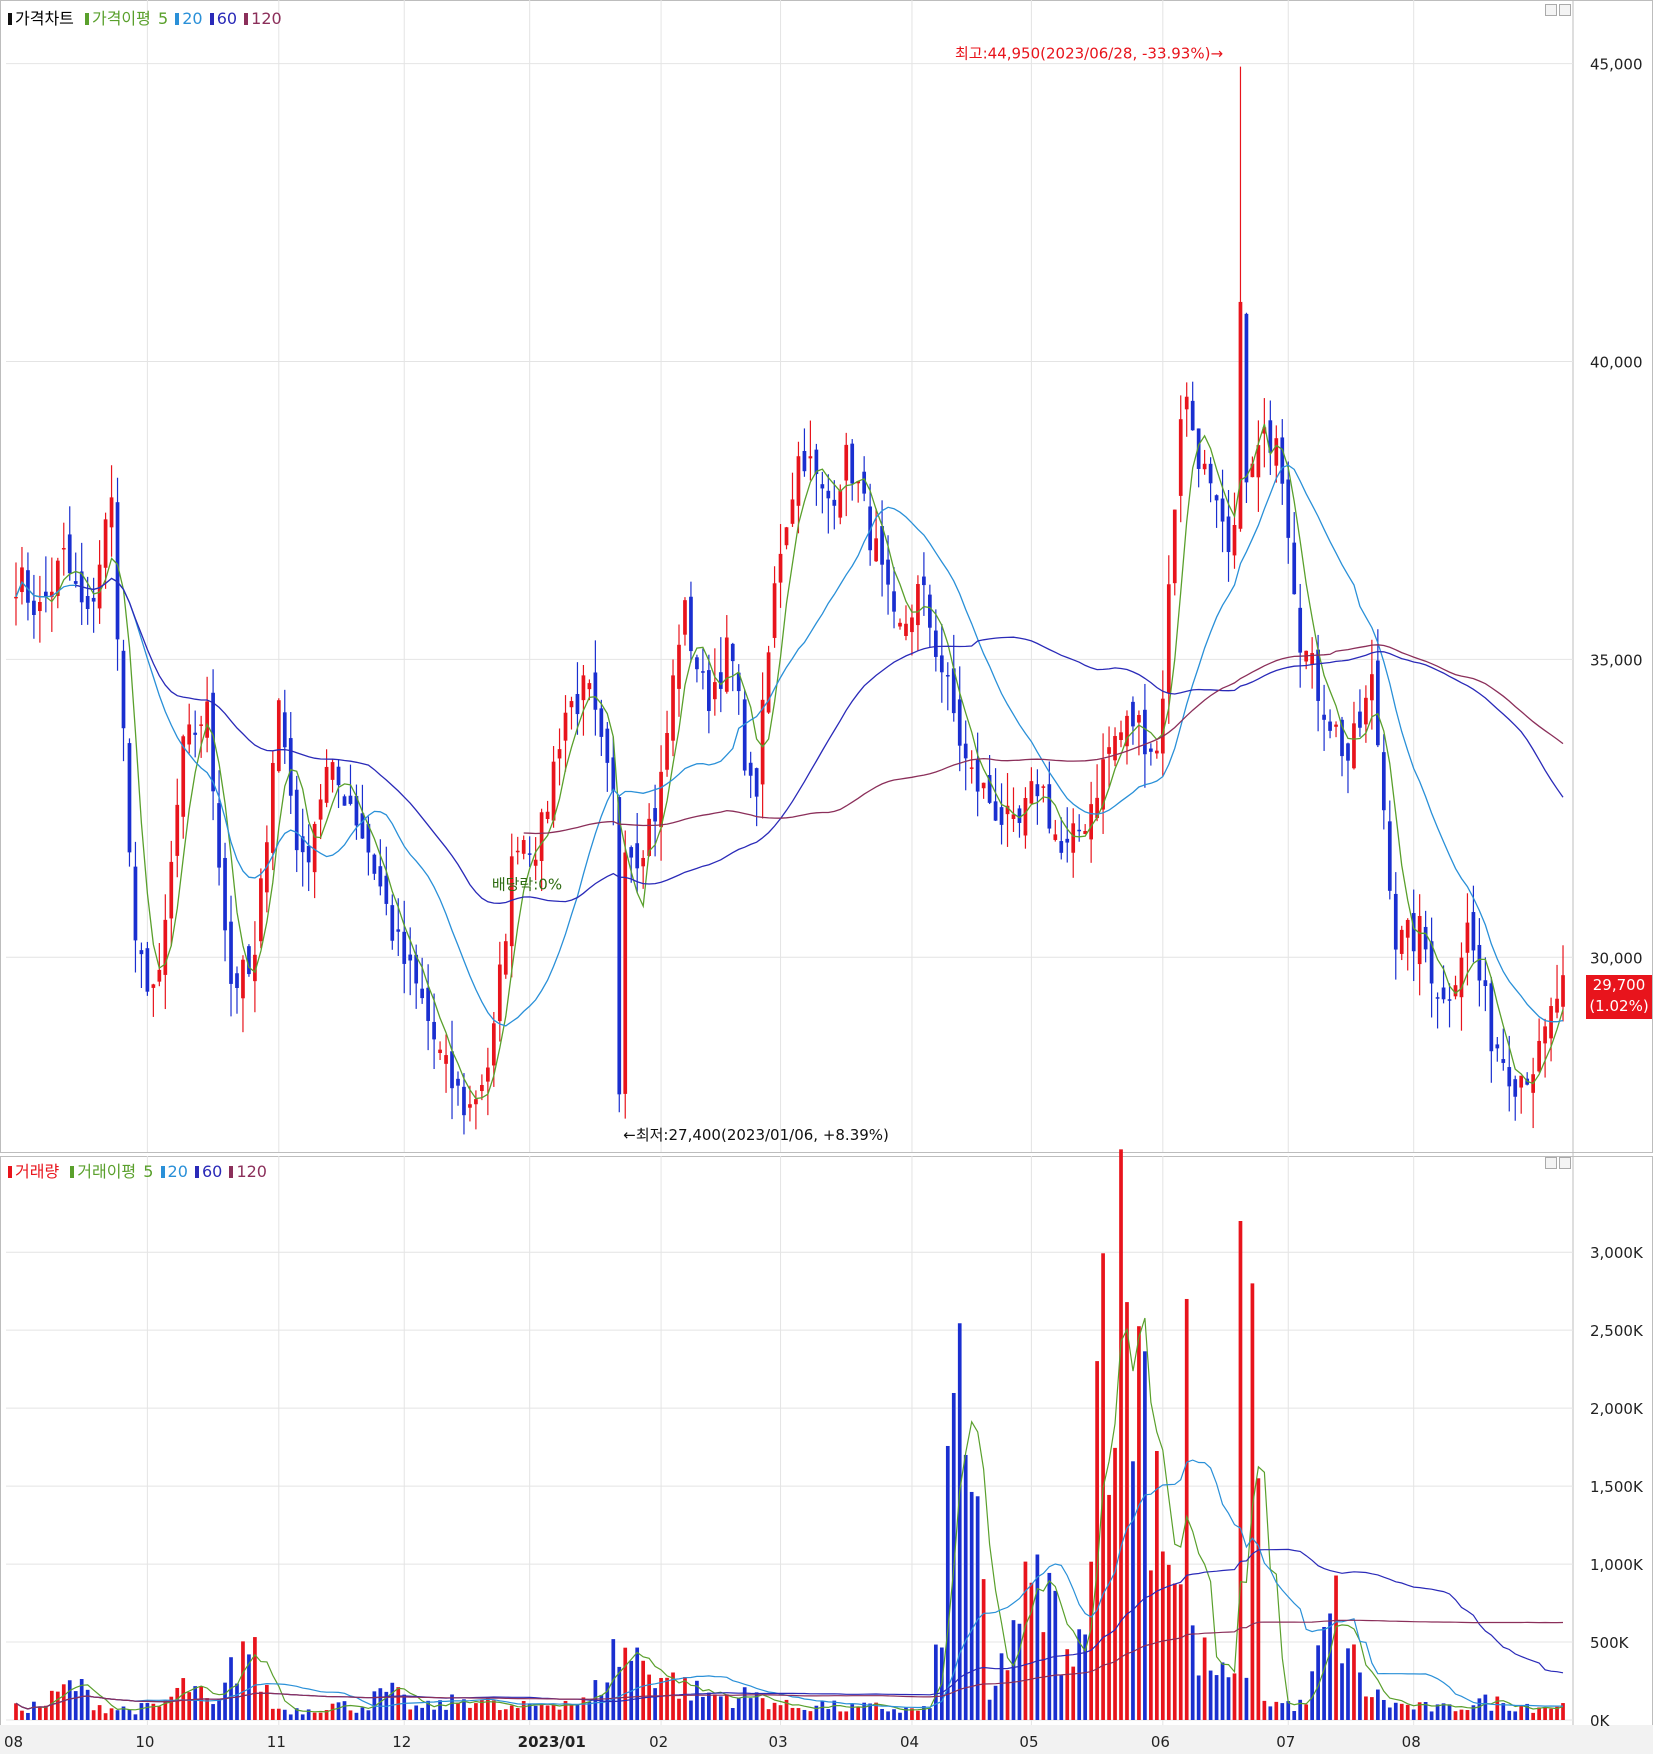  What do you see at coordinates (1616, 363) in the screenshot?
I see `price-y-tick-label: 40,000` at bounding box center [1616, 363].